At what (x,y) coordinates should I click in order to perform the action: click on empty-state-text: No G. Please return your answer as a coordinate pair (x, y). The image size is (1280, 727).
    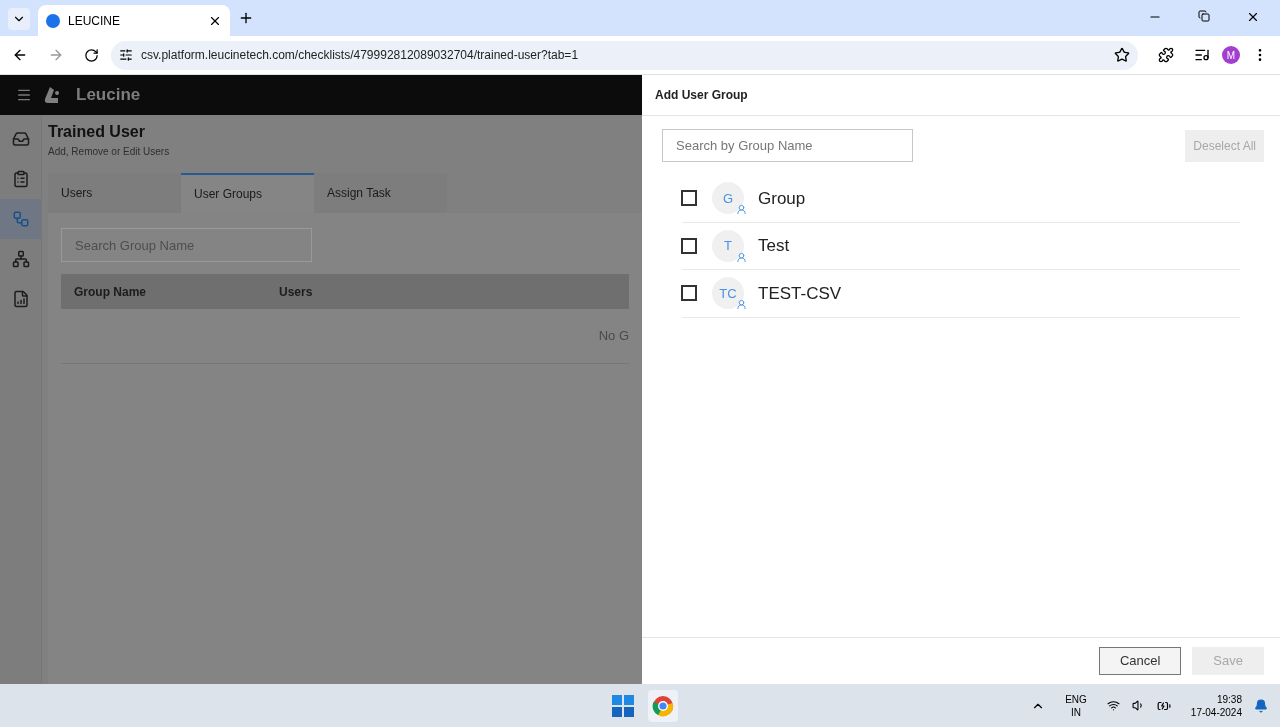
    Looking at the image, I should click on (613, 336).